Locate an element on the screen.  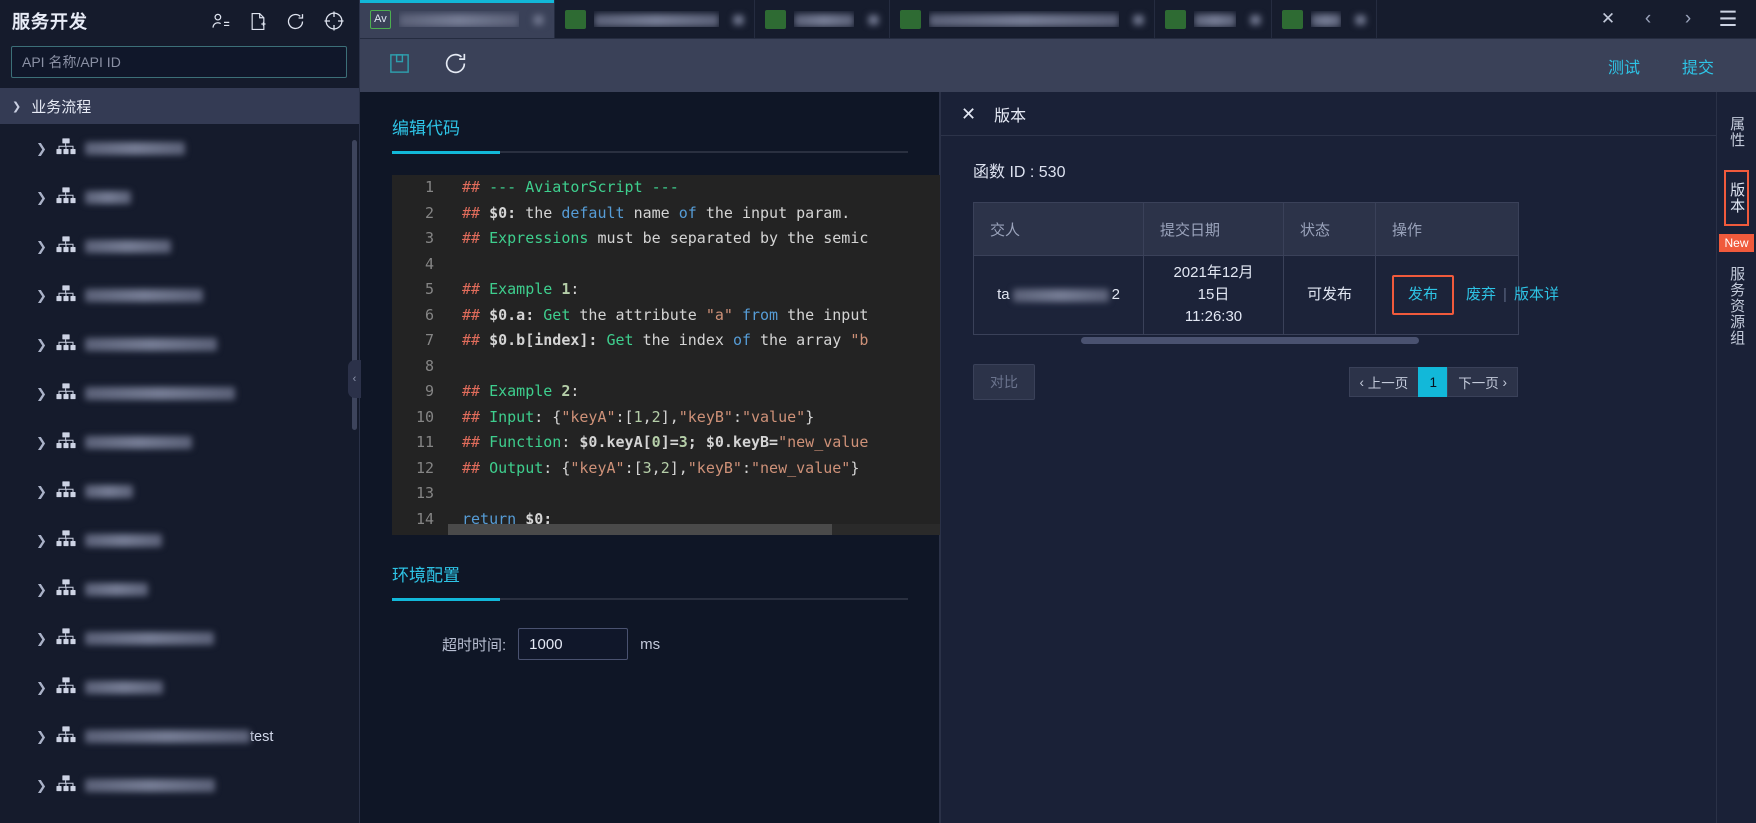
timeout-label: 超时时间: is located at coordinates (474, 645).